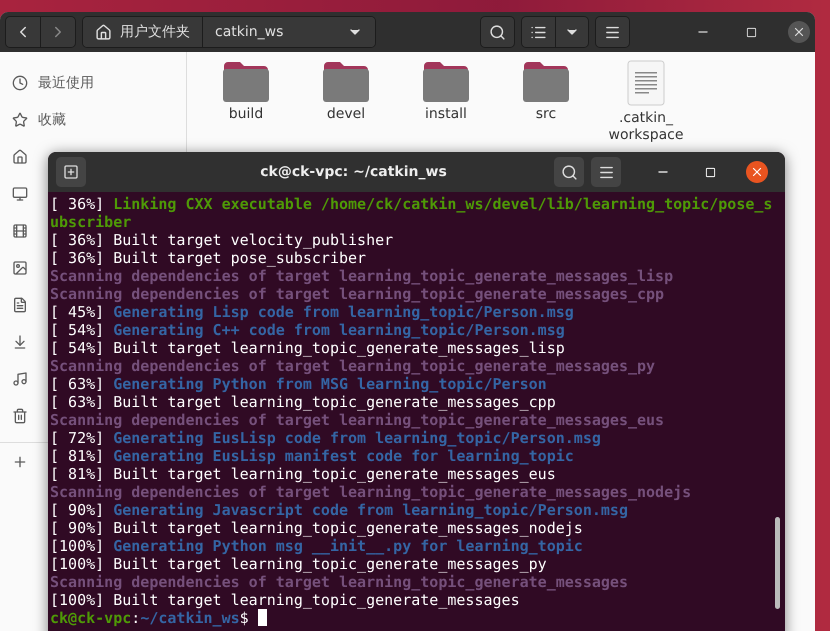 The width and height of the screenshot is (830, 631). I want to click on terminal-line: [100%] Generating Python msg __init__.py for learning_topic, so click(317, 546).